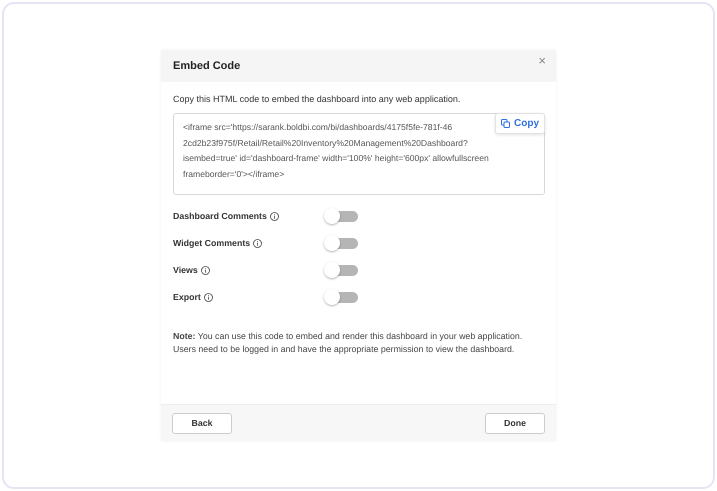  What do you see at coordinates (505, 123) in the screenshot?
I see `copy-icon` at bounding box center [505, 123].